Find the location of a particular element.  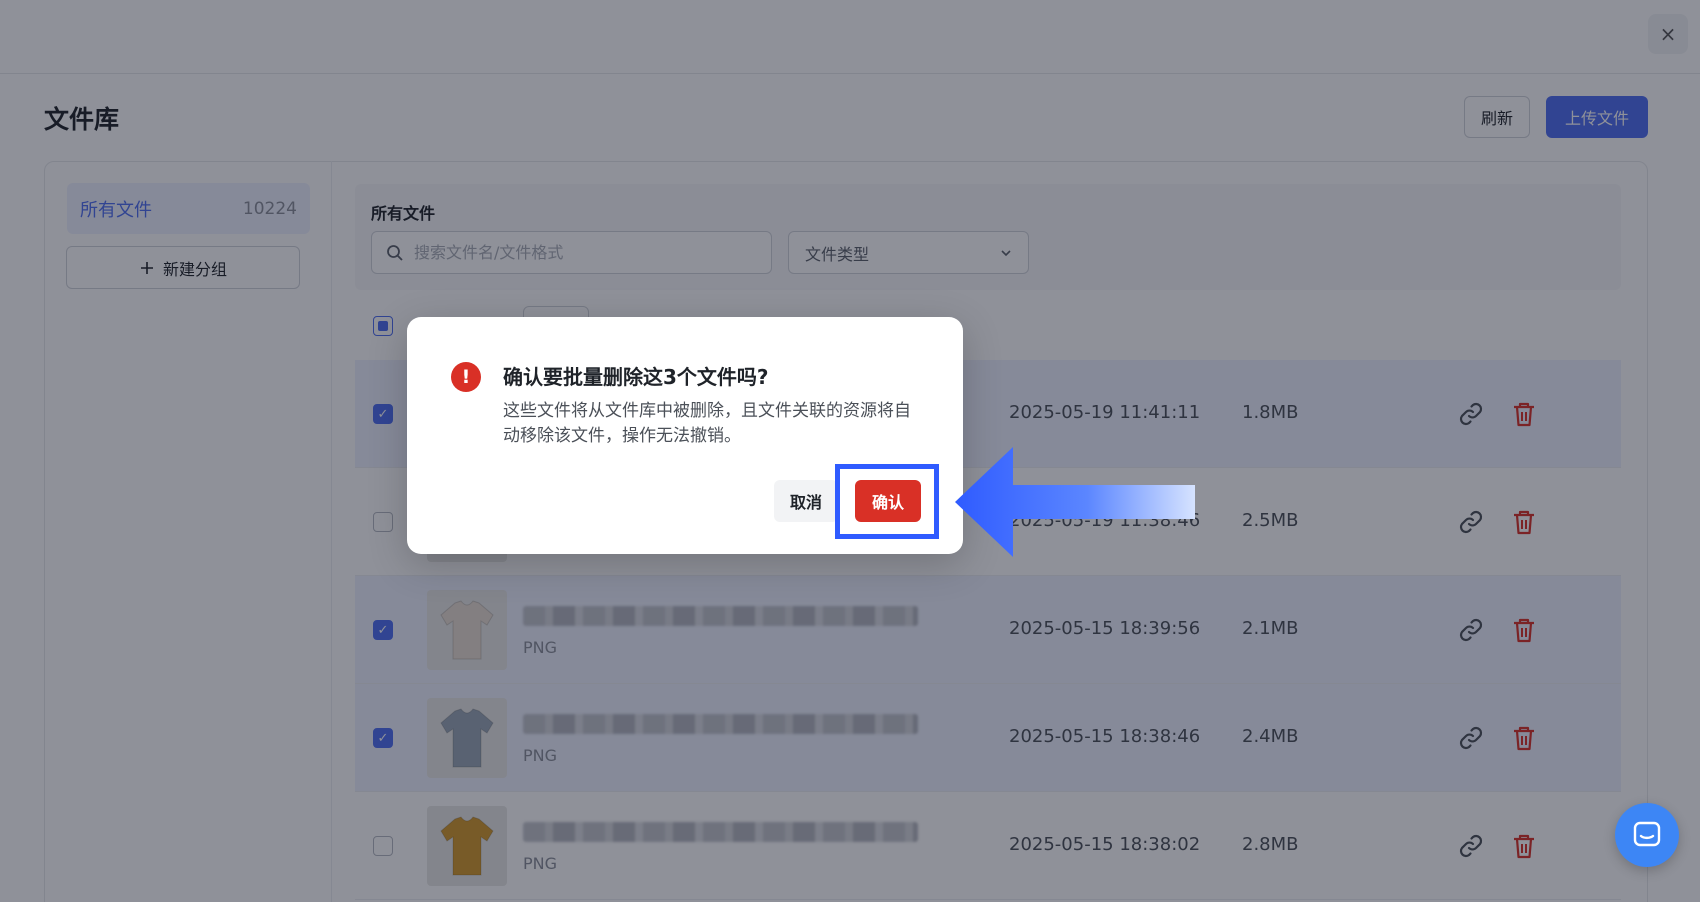

chat-icon is located at coordinates (1647, 834).